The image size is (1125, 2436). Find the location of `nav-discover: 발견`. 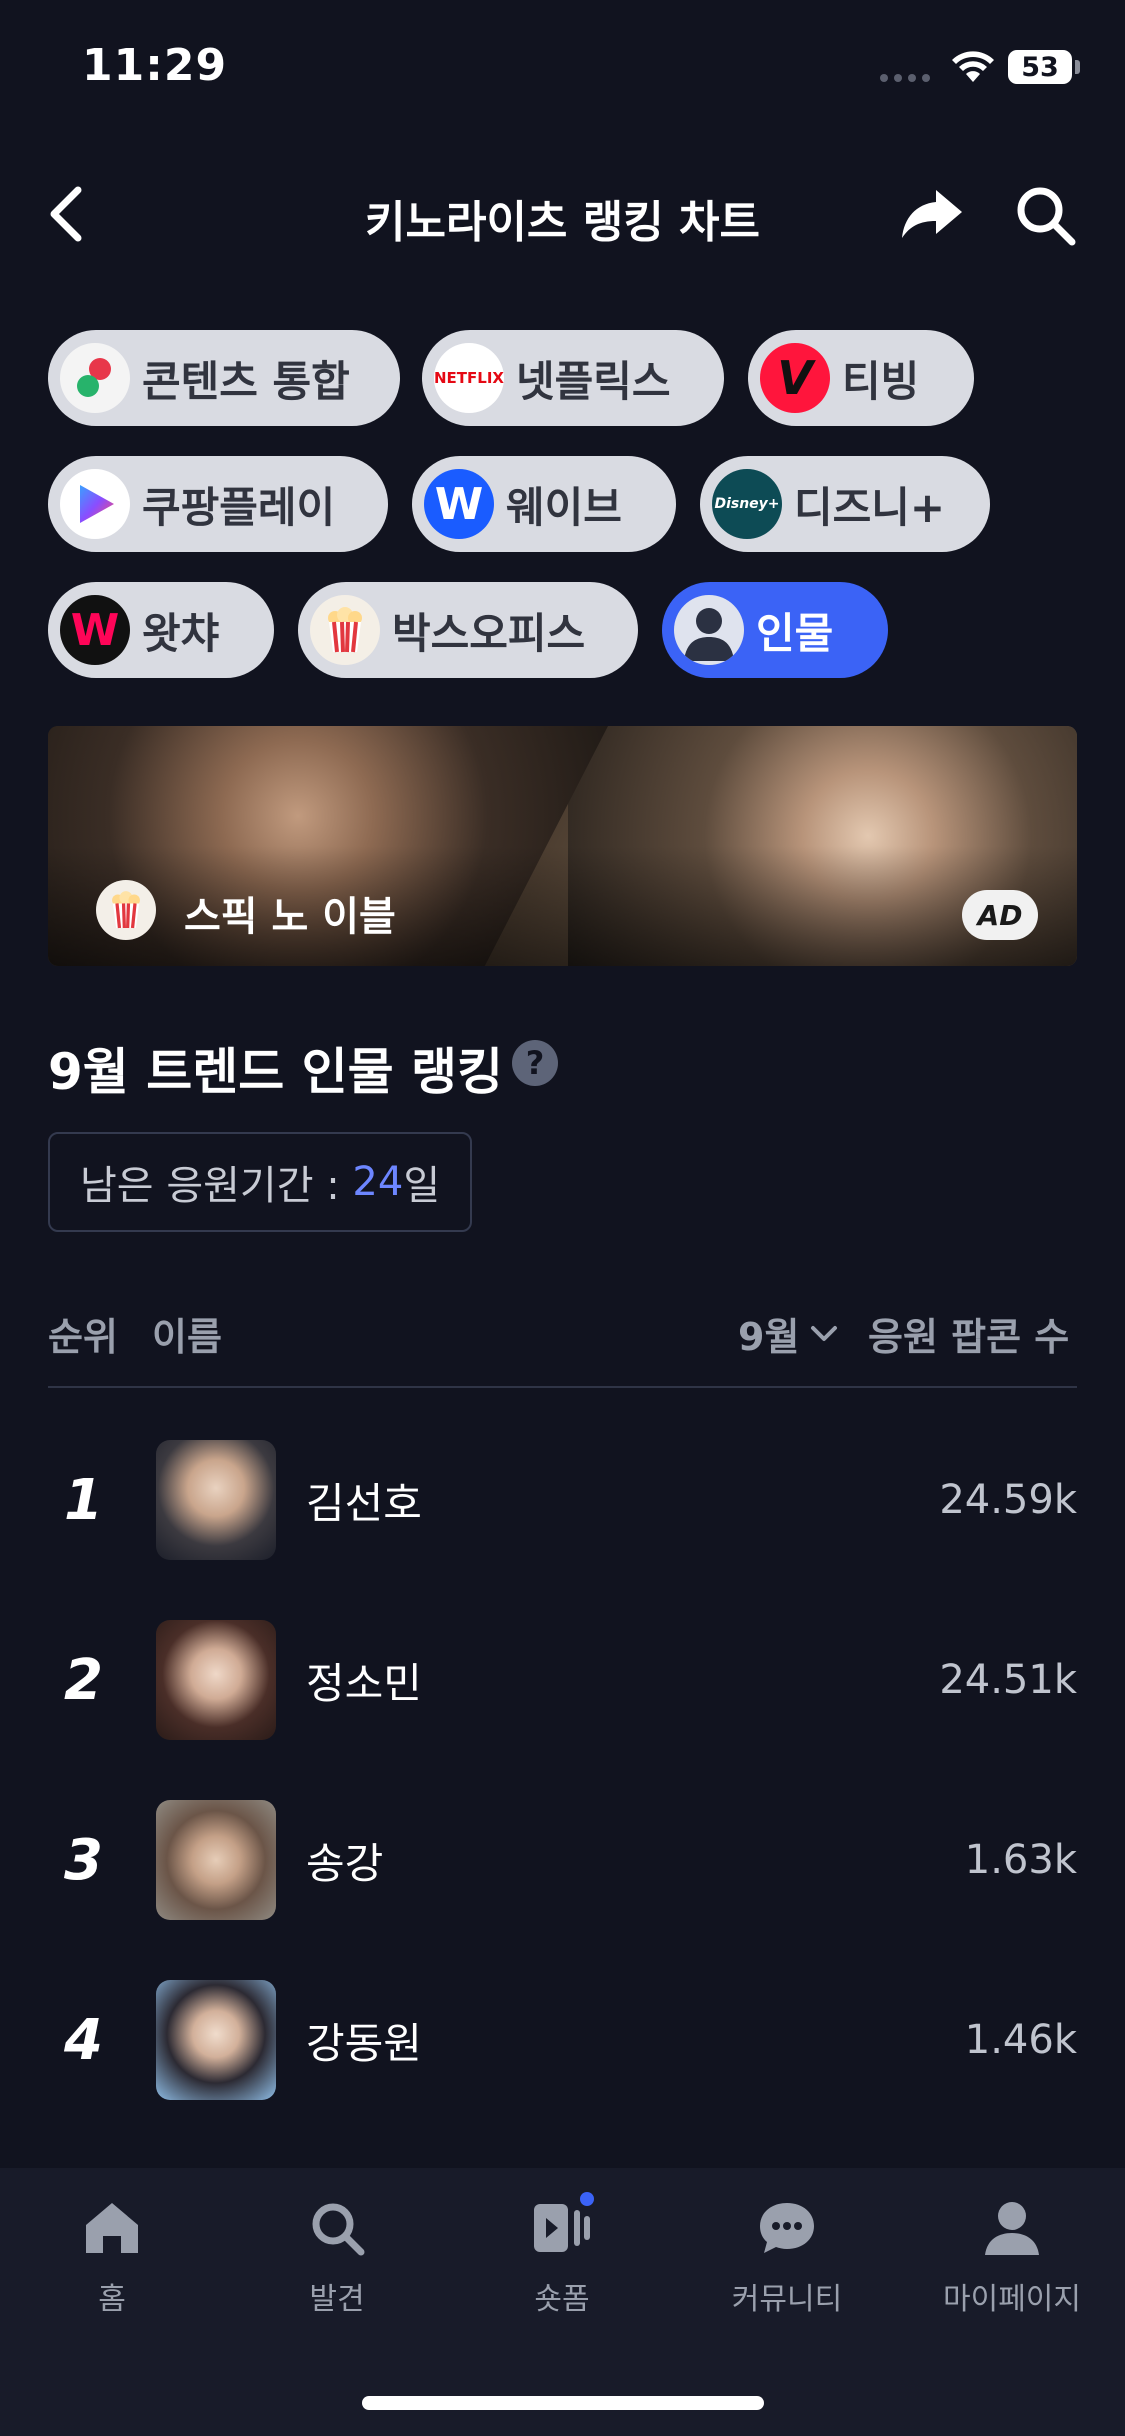

nav-discover: 발견 is located at coordinates (337, 2257).